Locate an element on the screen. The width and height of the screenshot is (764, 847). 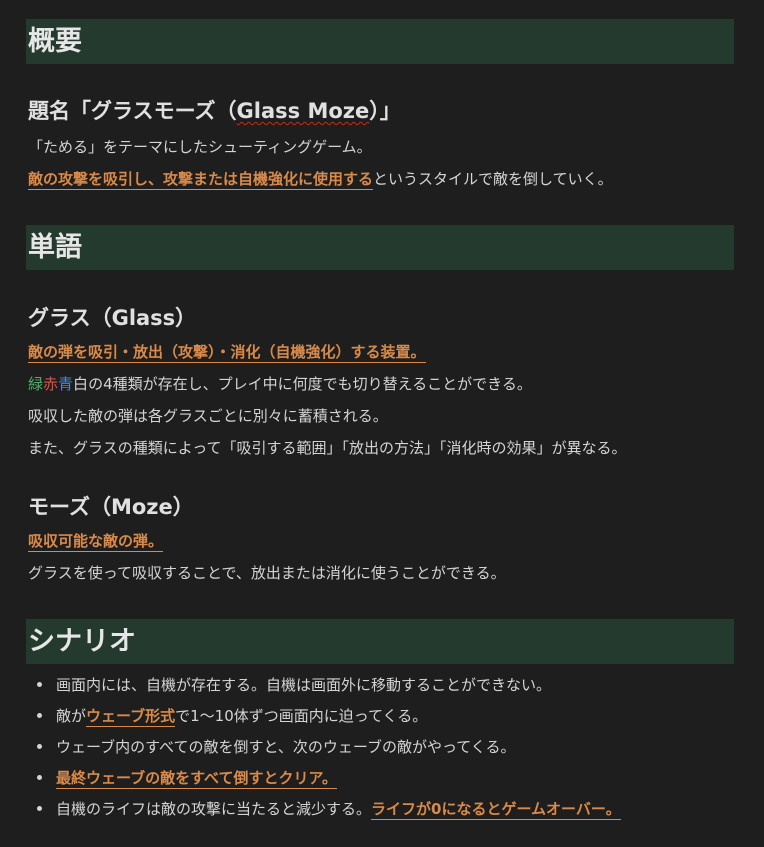
moze-title: モーズ（Moze） is located at coordinates (111, 507).